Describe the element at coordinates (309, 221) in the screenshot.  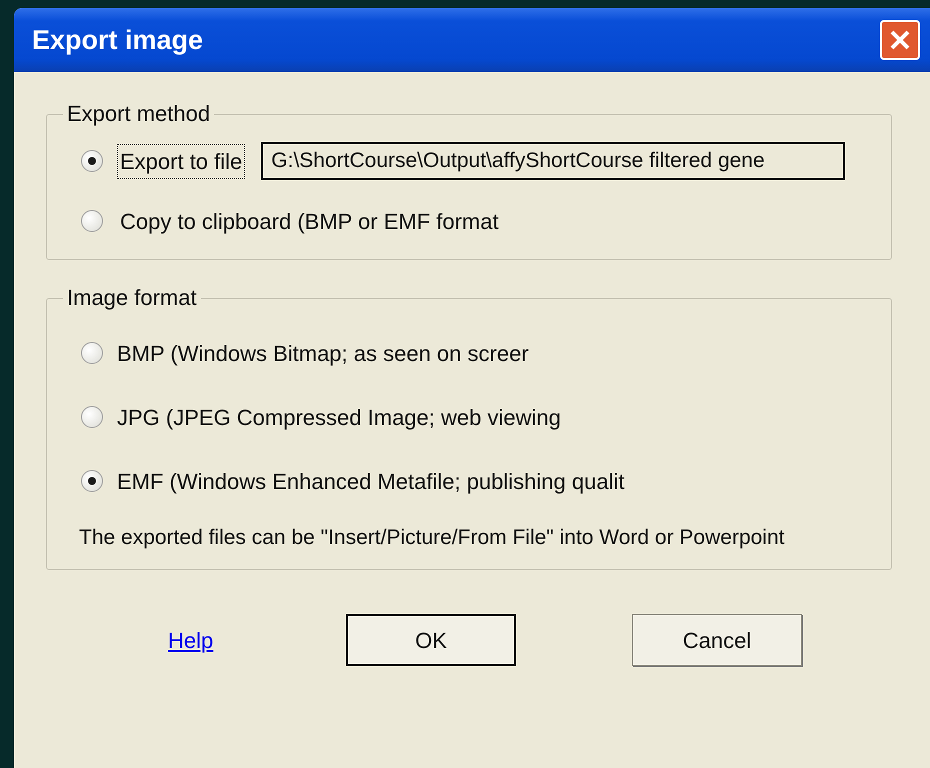
I see `radio-label: Copy to clipboard (BMP or EMF format` at that location.